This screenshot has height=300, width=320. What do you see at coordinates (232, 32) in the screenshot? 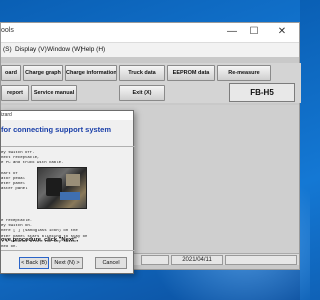
I see `minimize-icon: —` at bounding box center [232, 32].